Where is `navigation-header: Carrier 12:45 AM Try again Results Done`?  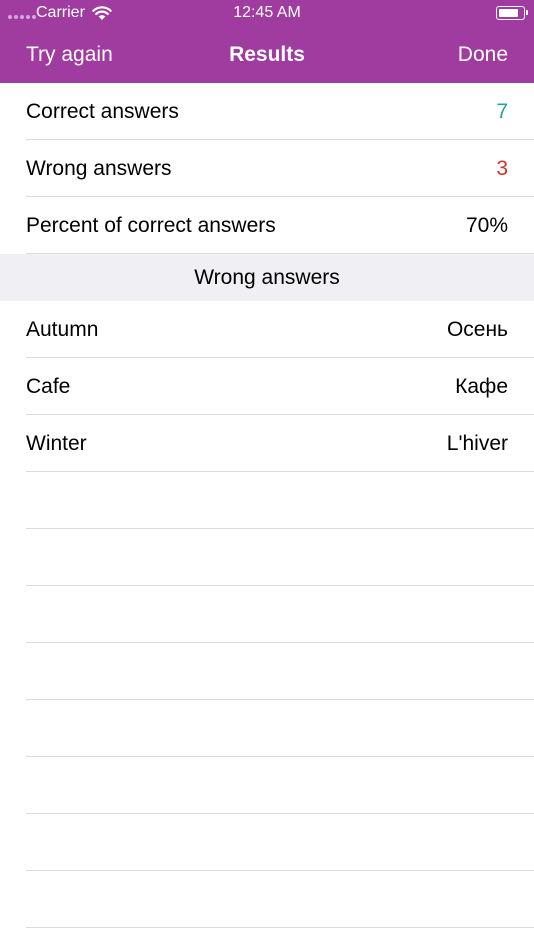
navigation-header: Carrier 12:45 AM Try again Results Done is located at coordinates (267, 41).